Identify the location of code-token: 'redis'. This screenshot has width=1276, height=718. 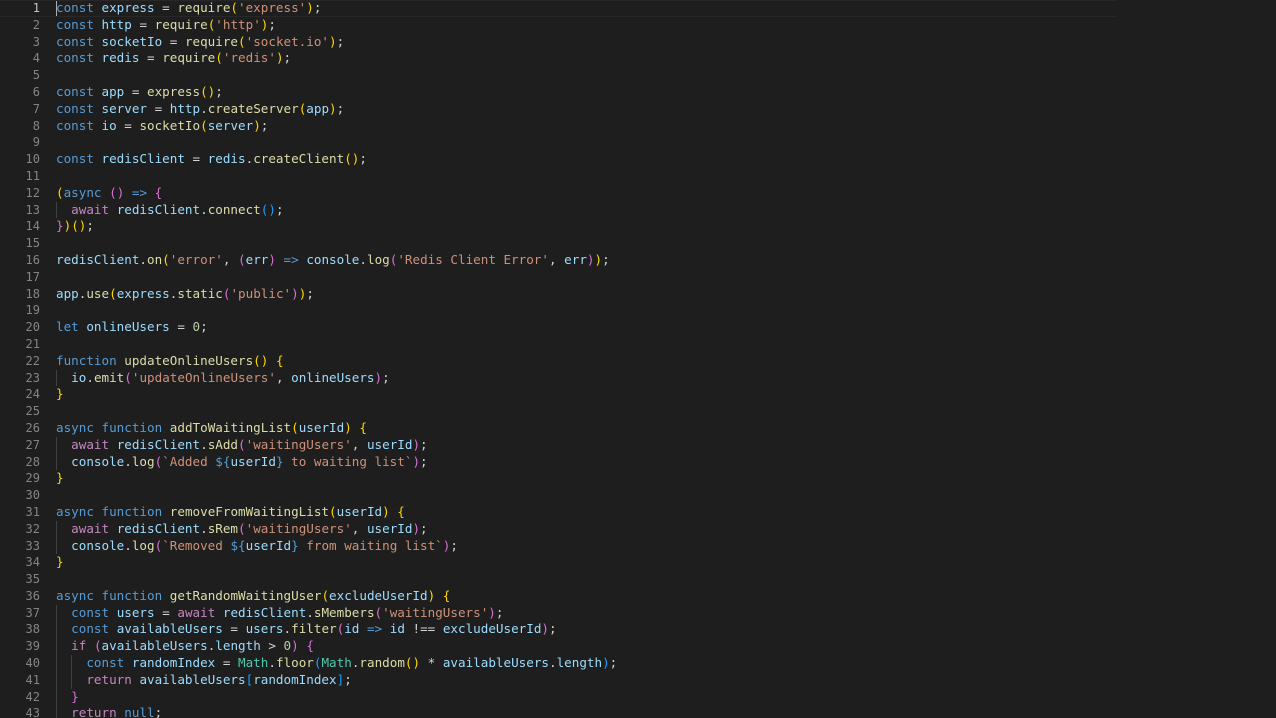
(249, 58).